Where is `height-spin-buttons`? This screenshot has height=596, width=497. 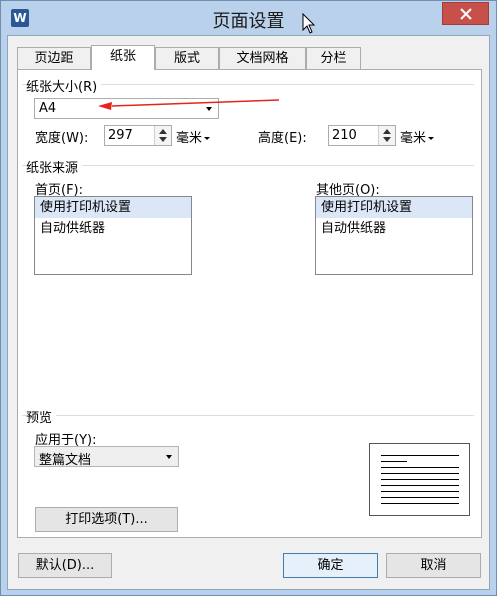
height-spin-buttons is located at coordinates (386, 135).